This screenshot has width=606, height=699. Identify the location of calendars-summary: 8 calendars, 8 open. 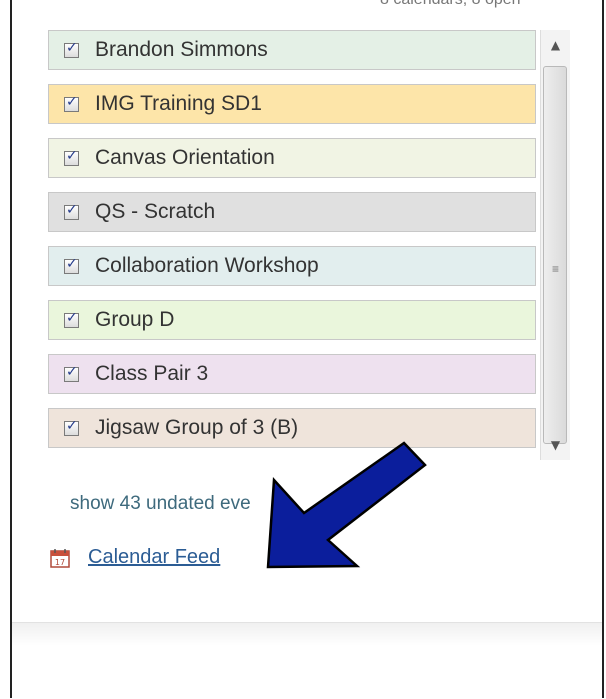
(490, 4).